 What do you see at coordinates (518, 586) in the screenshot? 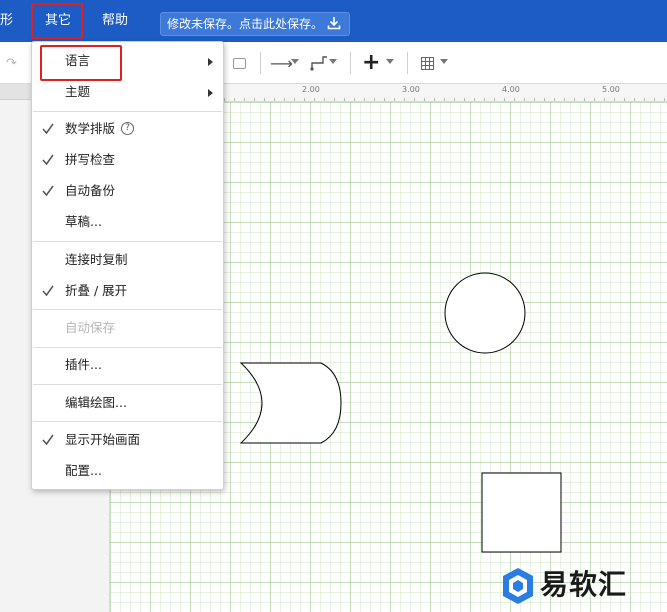
I see `watermark-logo-icon` at bounding box center [518, 586].